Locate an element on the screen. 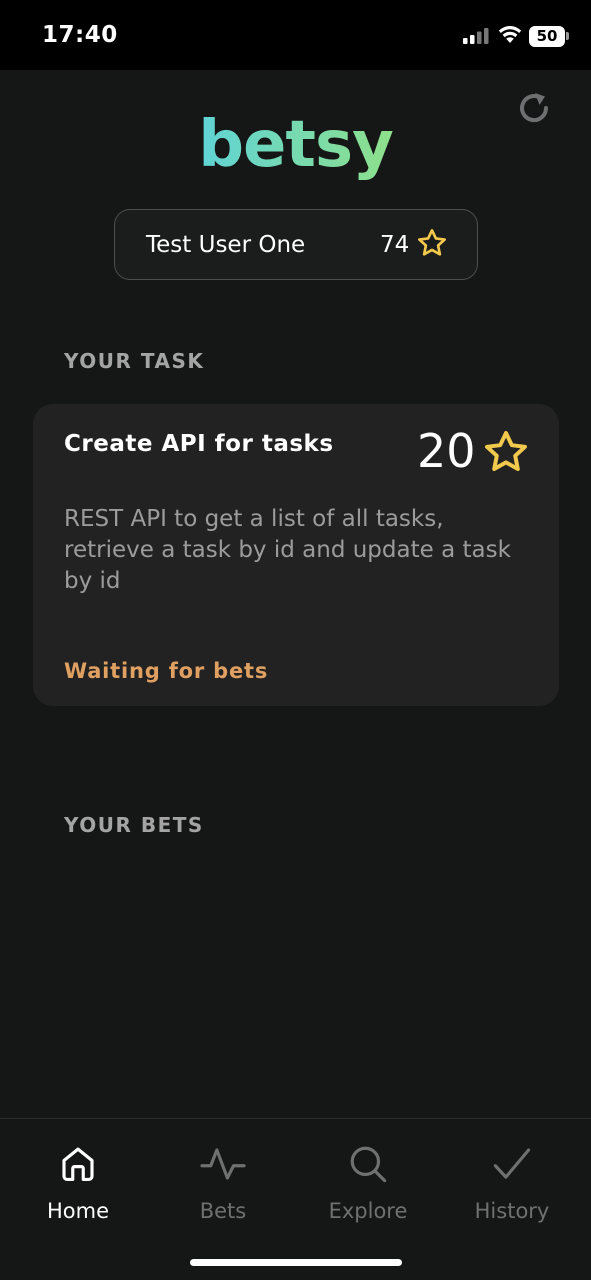 The image size is (591, 1280). user-points: 74 is located at coordinates (395, 245).